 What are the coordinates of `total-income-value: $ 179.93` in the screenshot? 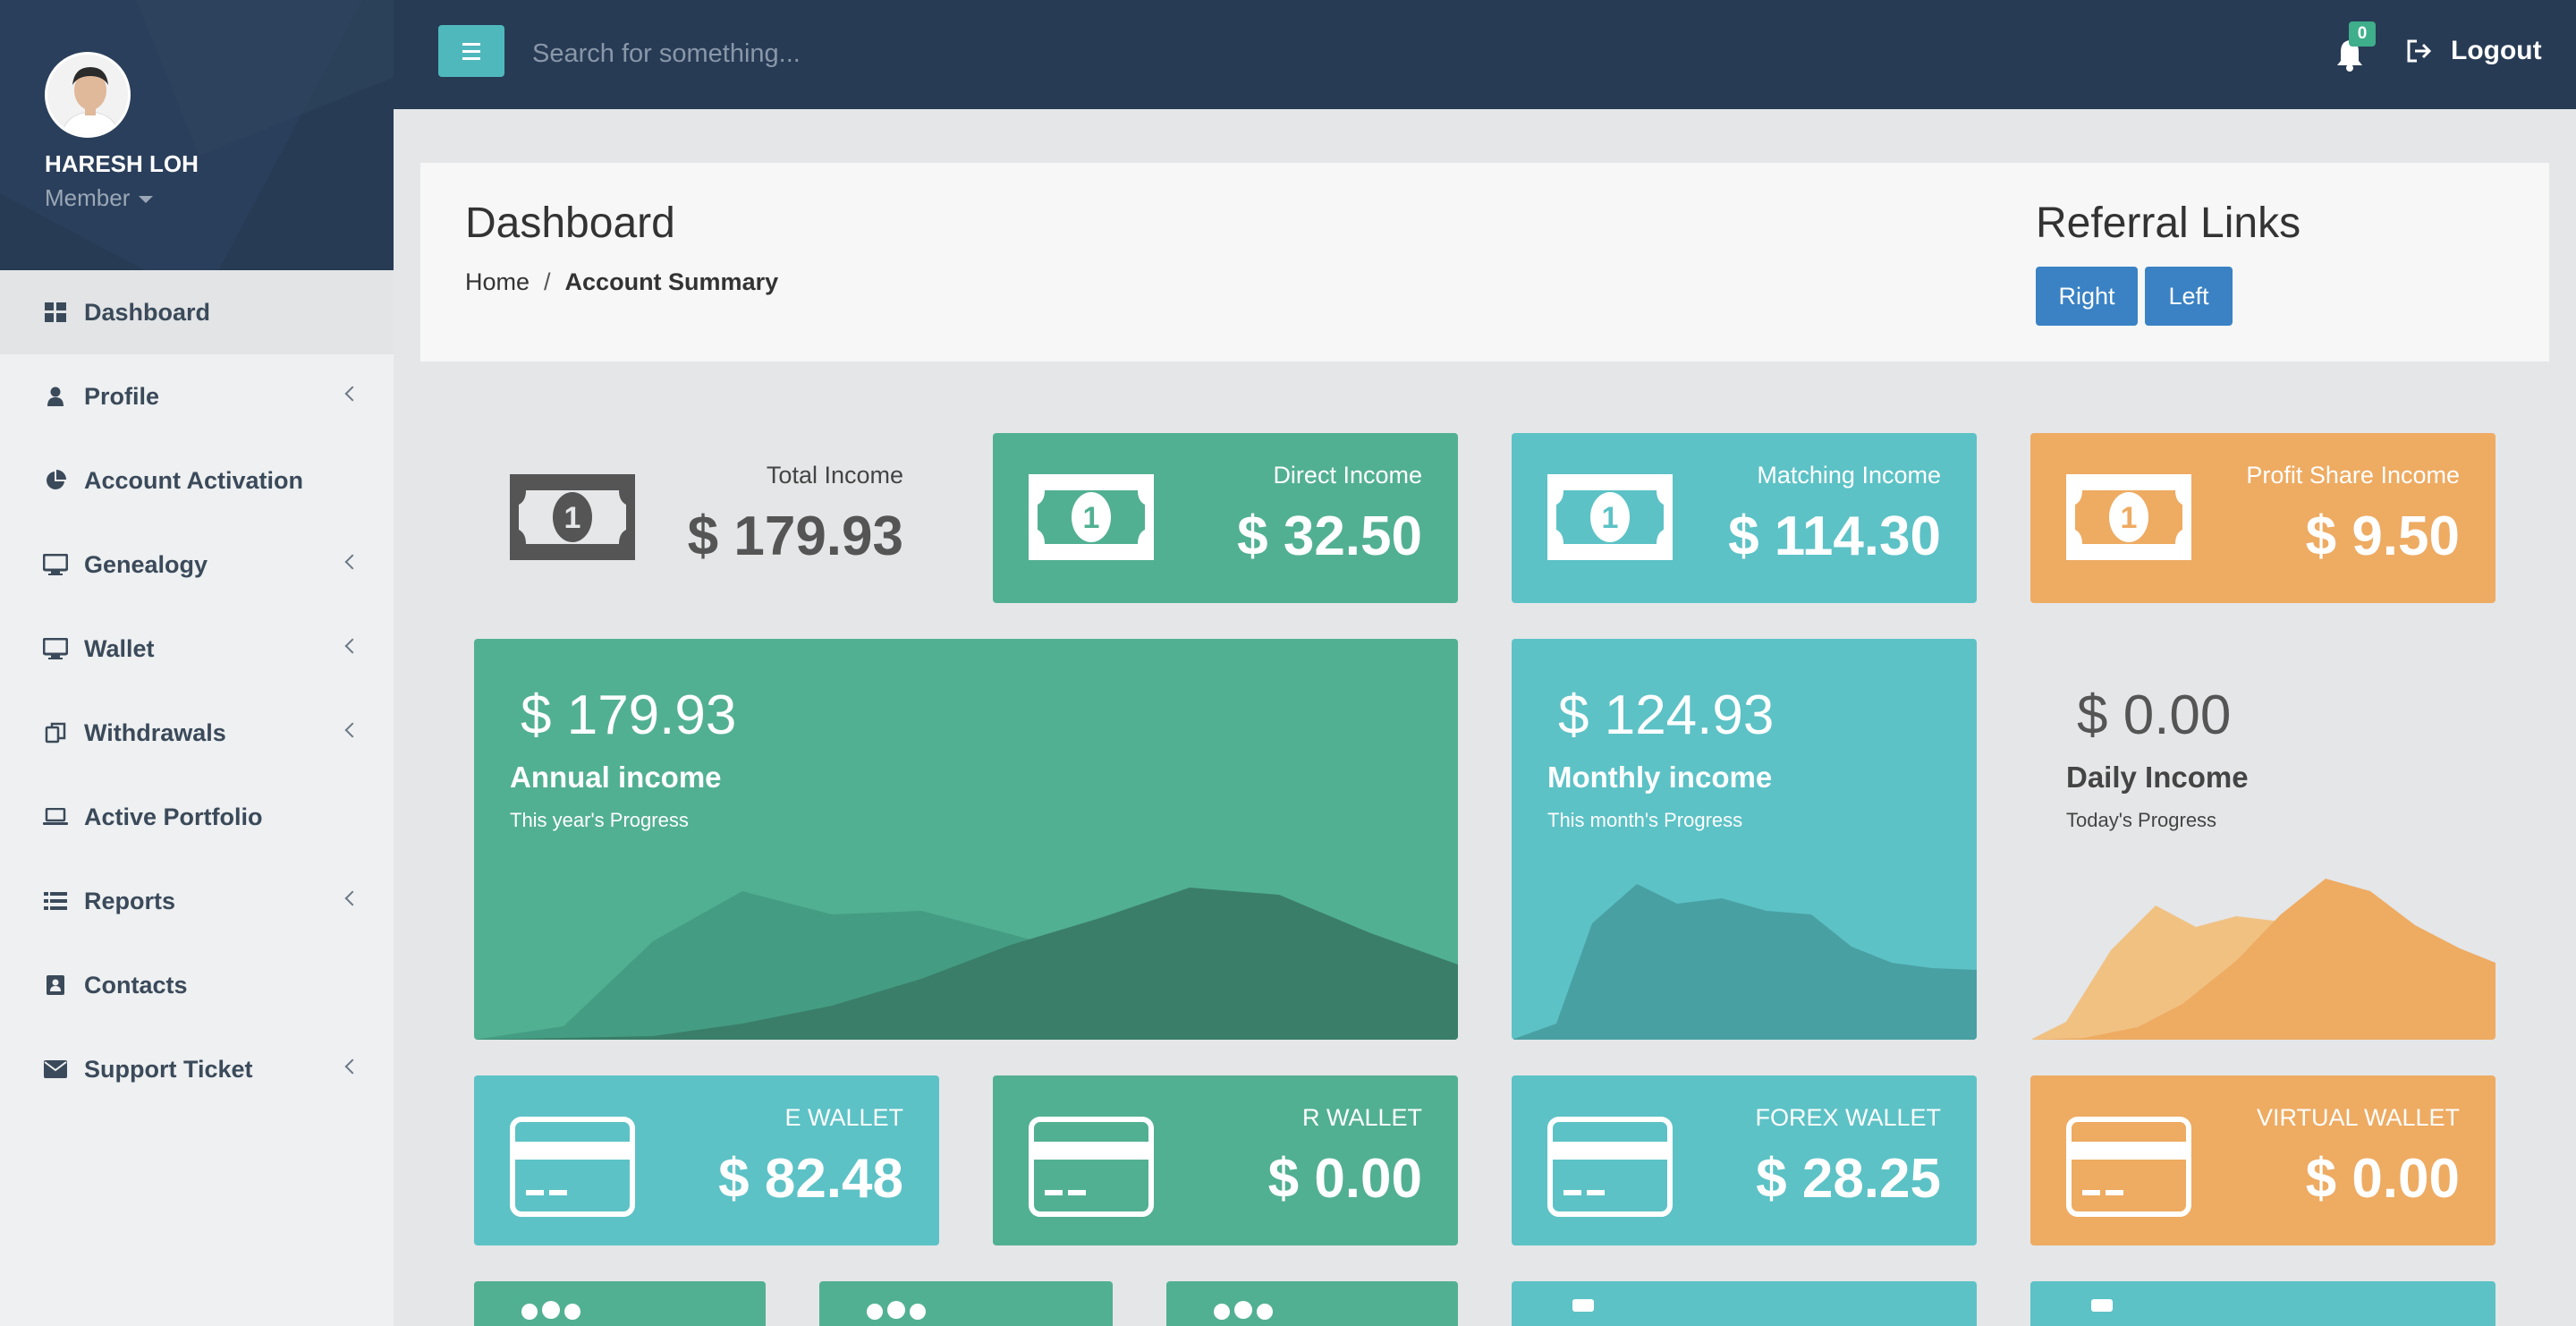 It's located at (795, 536).